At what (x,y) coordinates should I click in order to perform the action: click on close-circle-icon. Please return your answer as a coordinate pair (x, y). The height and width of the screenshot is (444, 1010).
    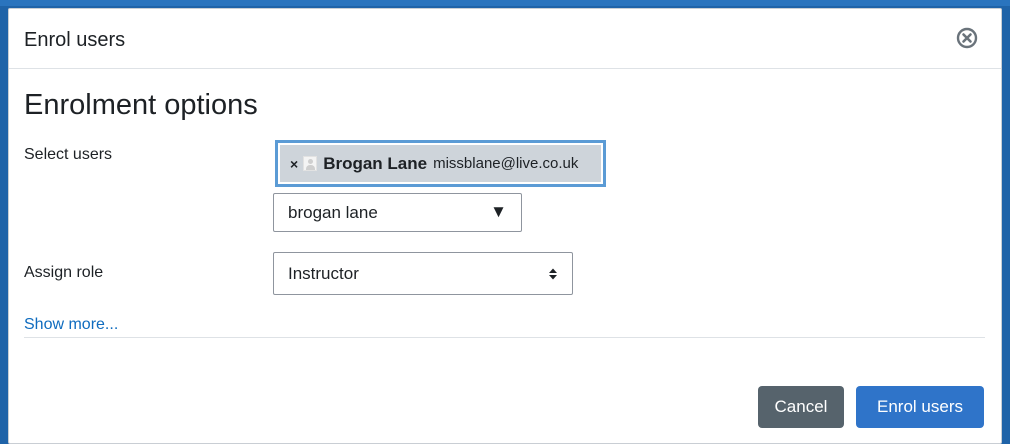
    Looking at the image, I should click on (967, 38).